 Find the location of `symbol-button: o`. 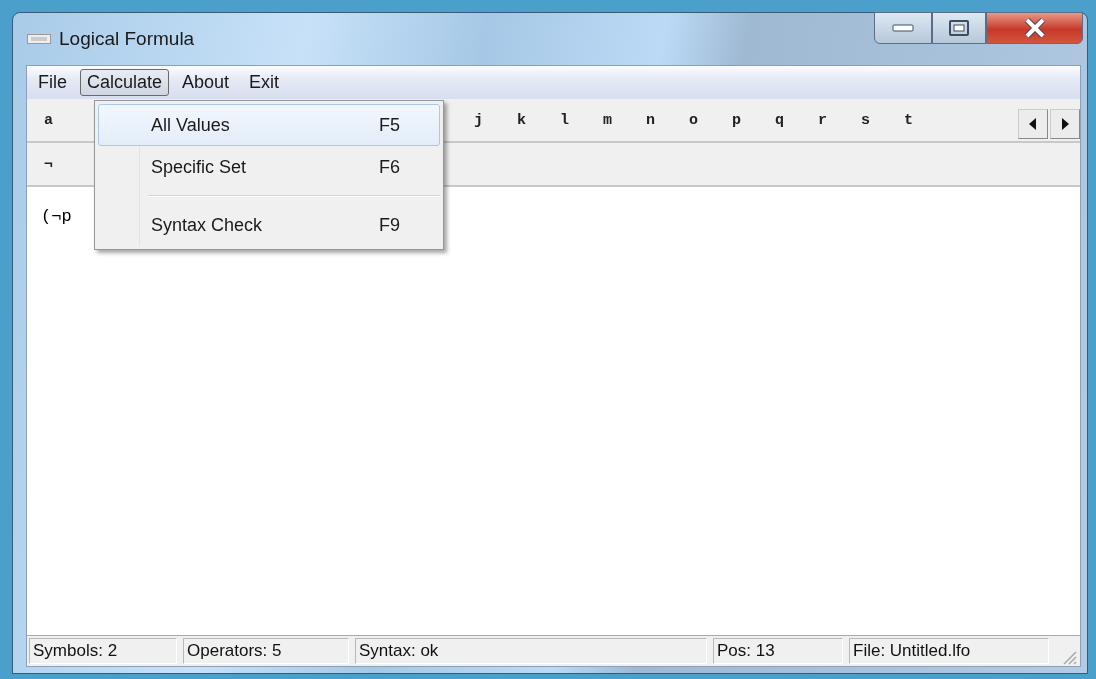

symbol-button: o is located at coordinates (693, 120).